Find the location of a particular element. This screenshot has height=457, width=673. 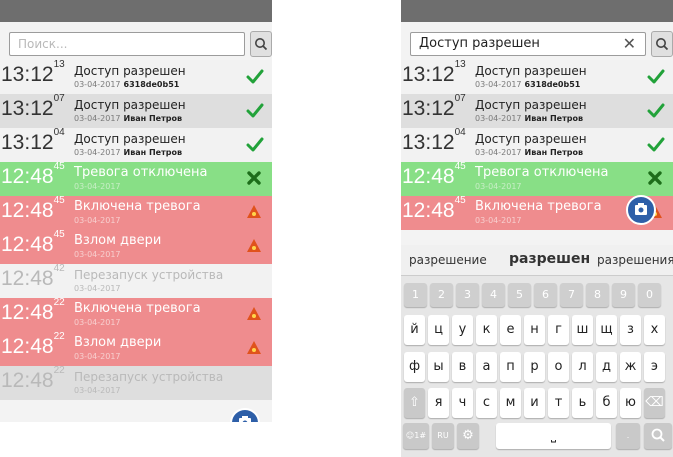

search-key is located at coordinates (658, 436).